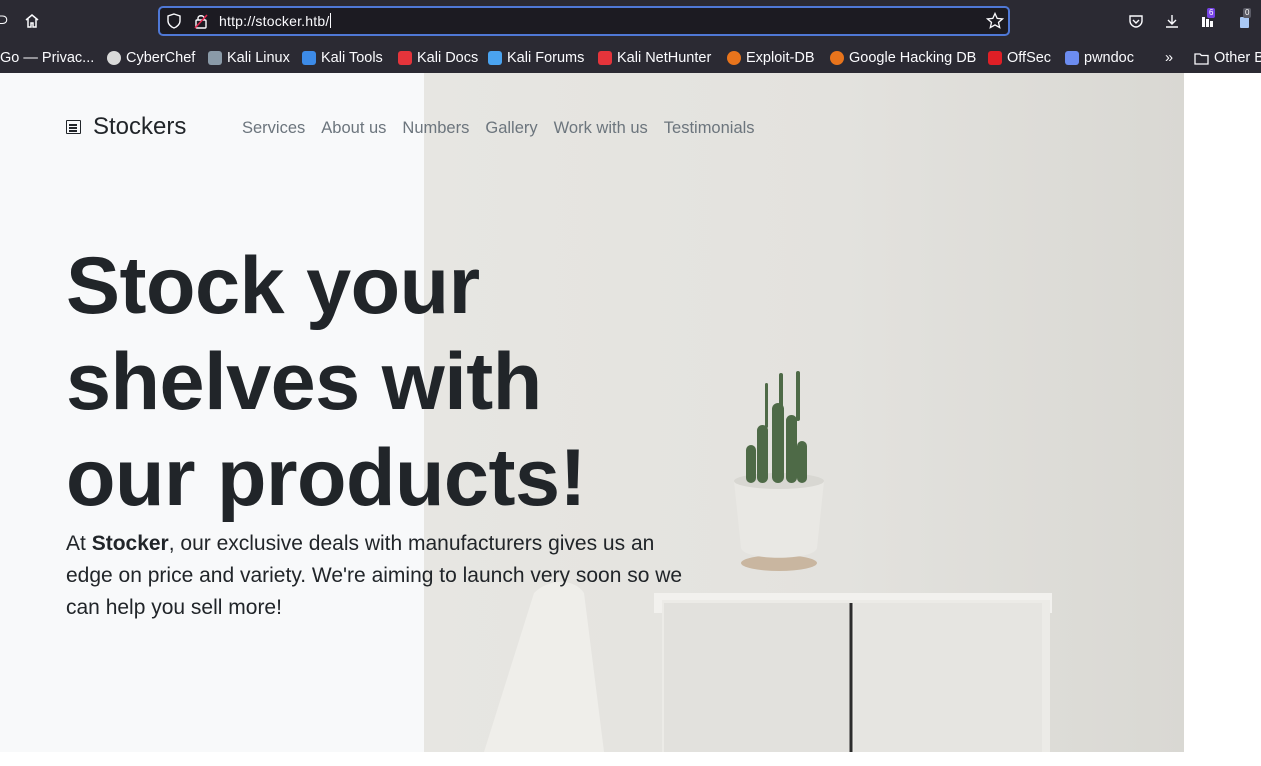 The height and width of the screenshot is (766, 1261). Describe the element at coordinates (780, 58) in the screenshot. I see `bookmark-label: Exploit-DB` at that location.